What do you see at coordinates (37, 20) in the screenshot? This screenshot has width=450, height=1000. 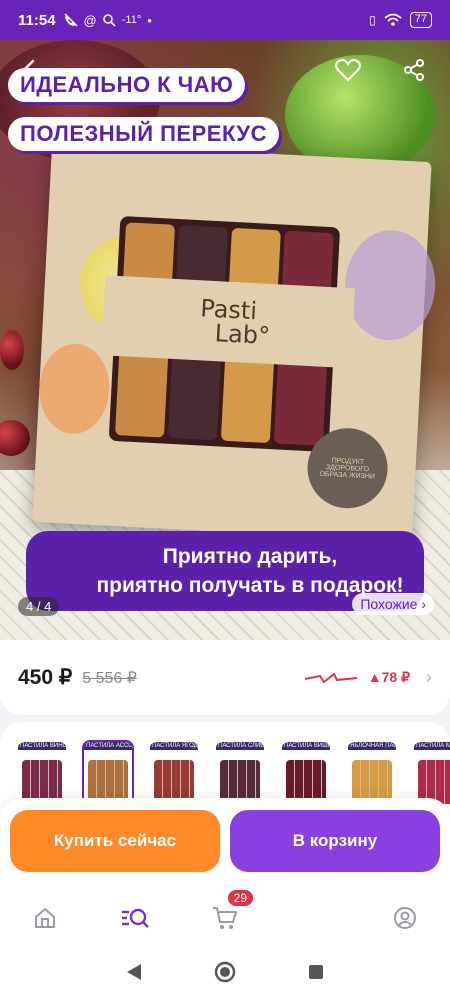 I see `status-time: 11:54` at bounding box center [37, 20].